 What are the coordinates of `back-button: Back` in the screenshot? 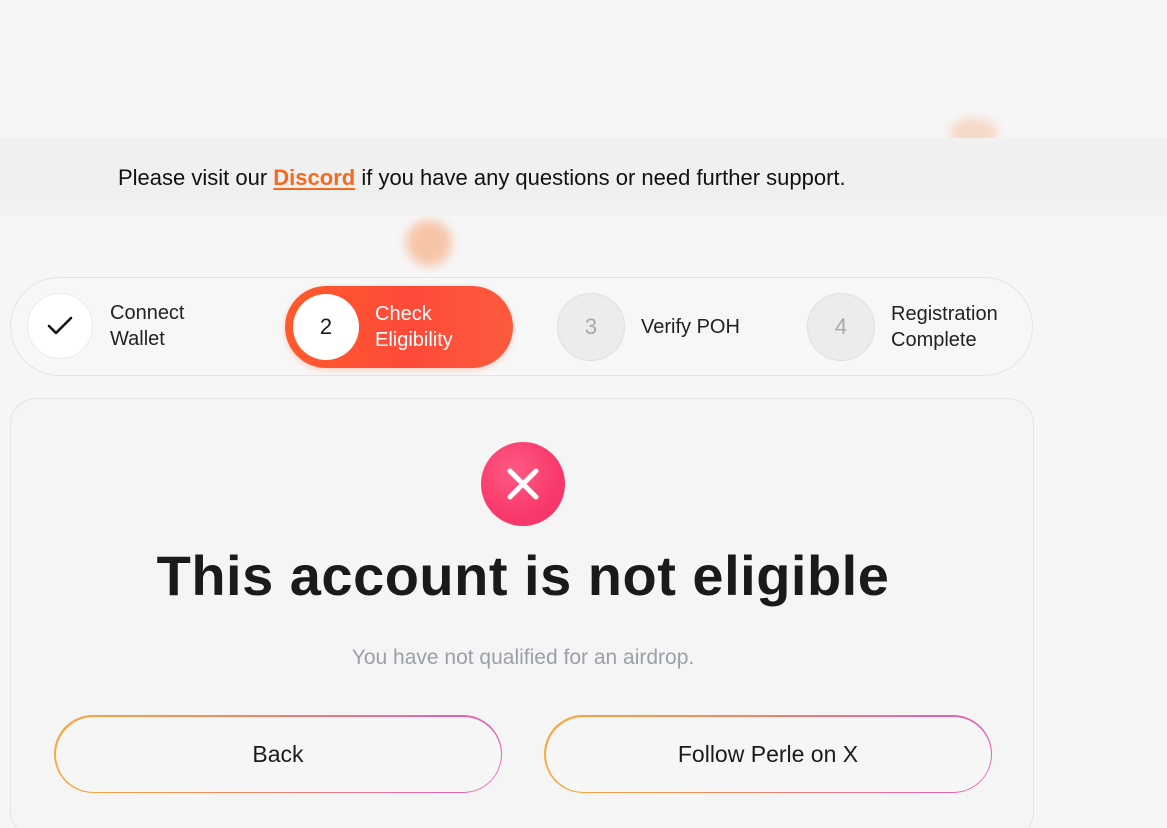 It's located at (278, 754).